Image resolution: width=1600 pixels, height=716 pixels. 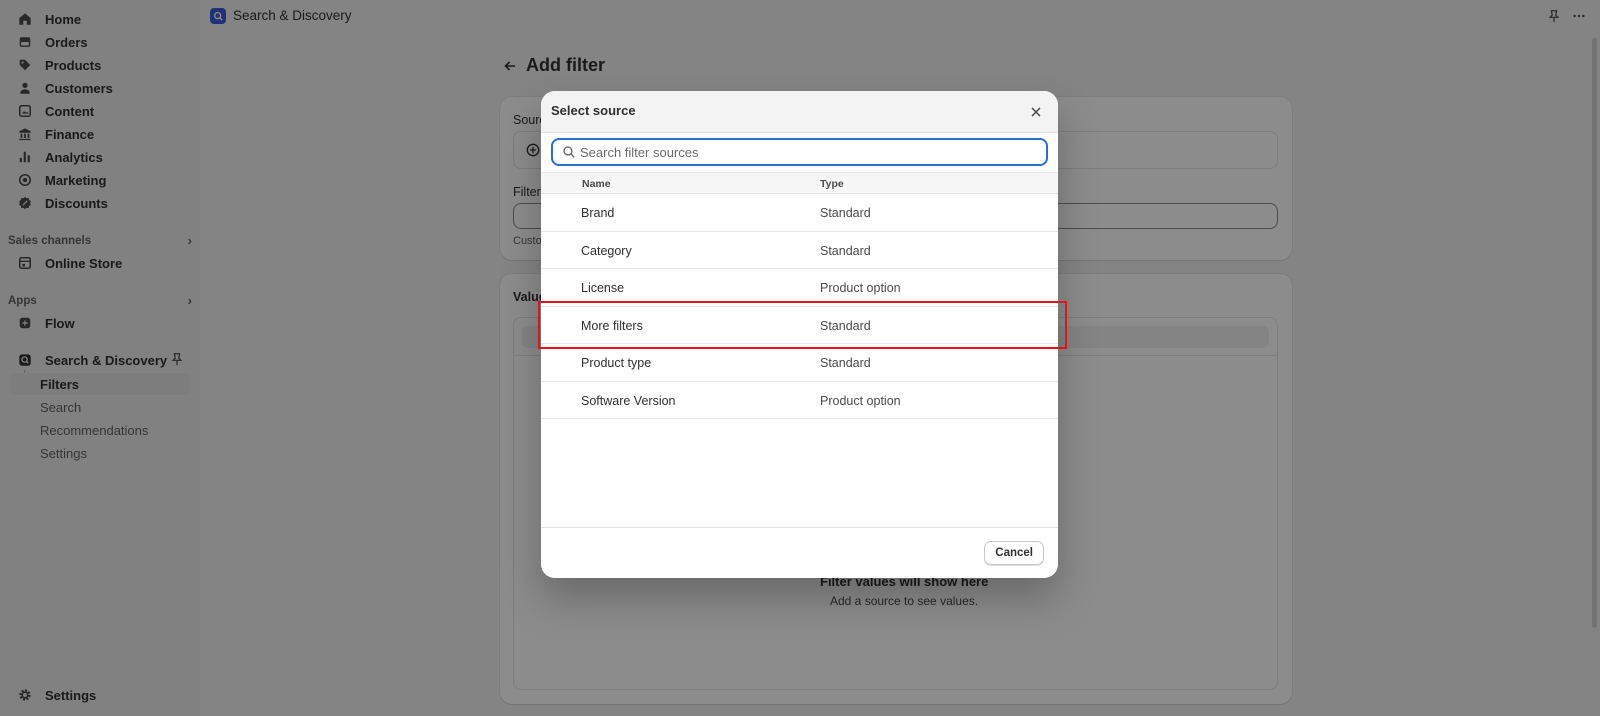 I want to click on modal-footer: Cancel, so click(x=799, y=552).